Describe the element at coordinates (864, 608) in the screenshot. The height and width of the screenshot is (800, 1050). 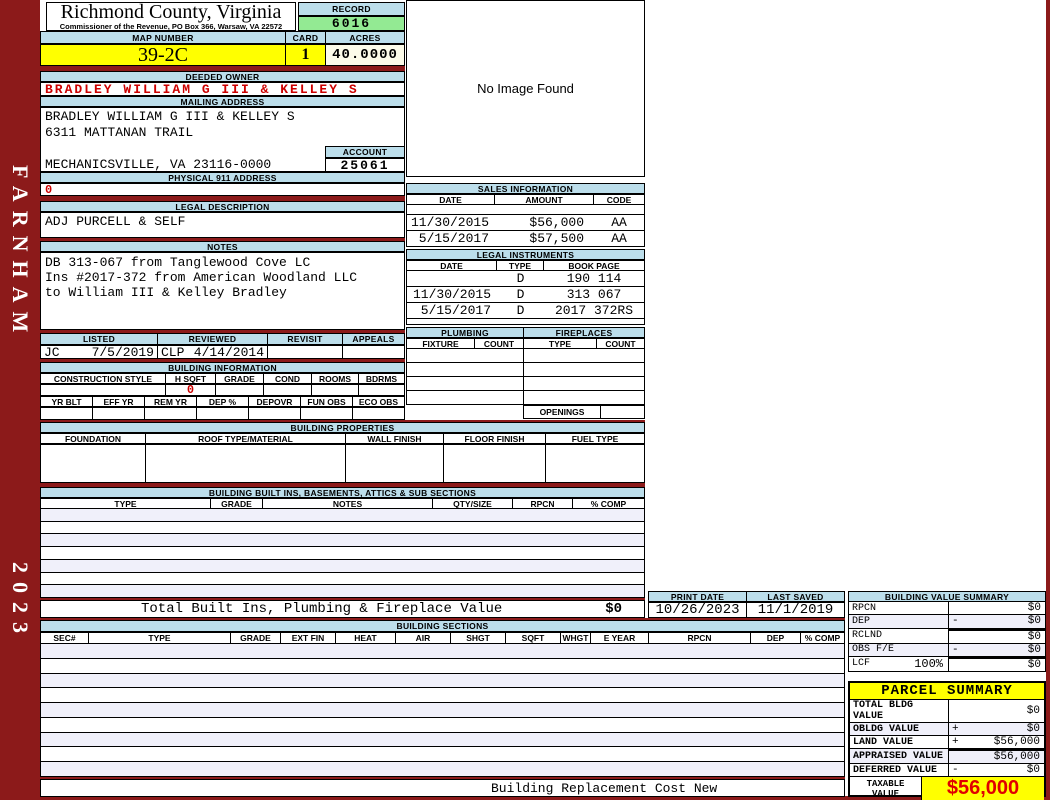
I see `bvs-label: RPCN` at that location.